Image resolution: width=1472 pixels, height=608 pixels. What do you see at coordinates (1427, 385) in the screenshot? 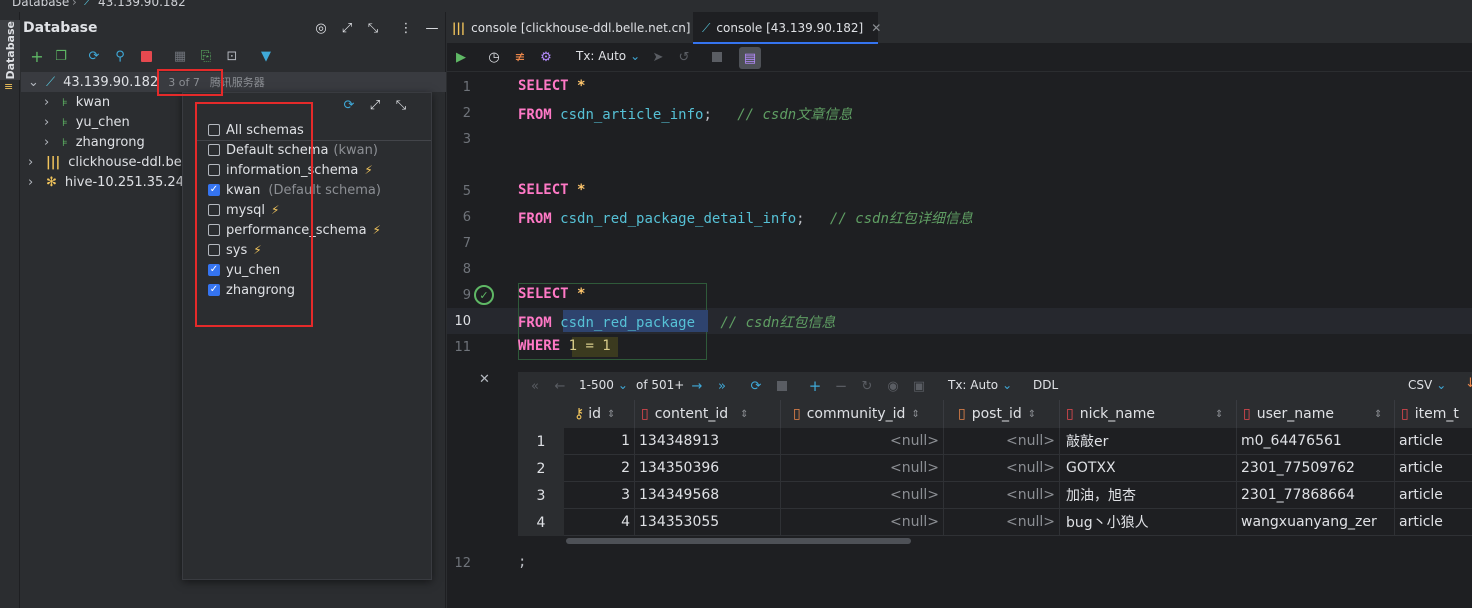
I see `export-format-dropdown: CSV ⌄` at bounding box center [1427, 385].